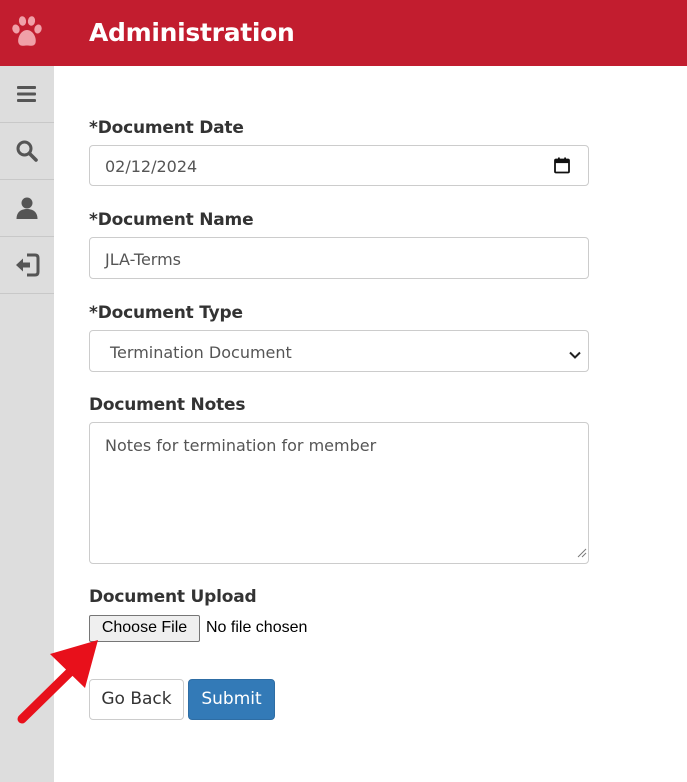  I want to click on document-notes-textarea: Notes for termination for member, so click(339, 493).